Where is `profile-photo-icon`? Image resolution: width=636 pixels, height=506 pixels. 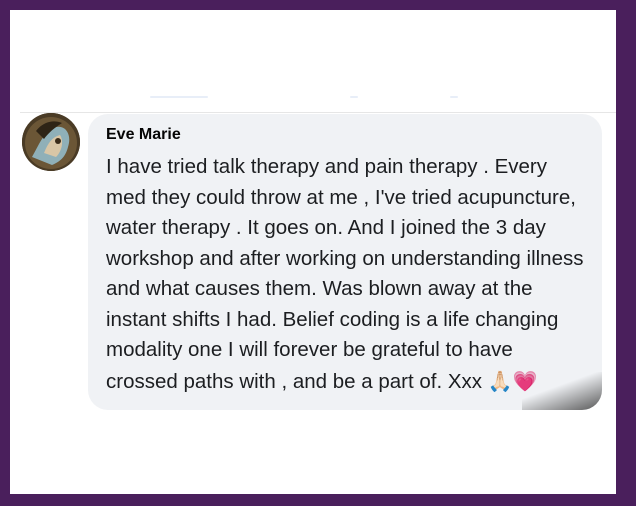 profile-photo-icon is located at coordinates (51, 142).